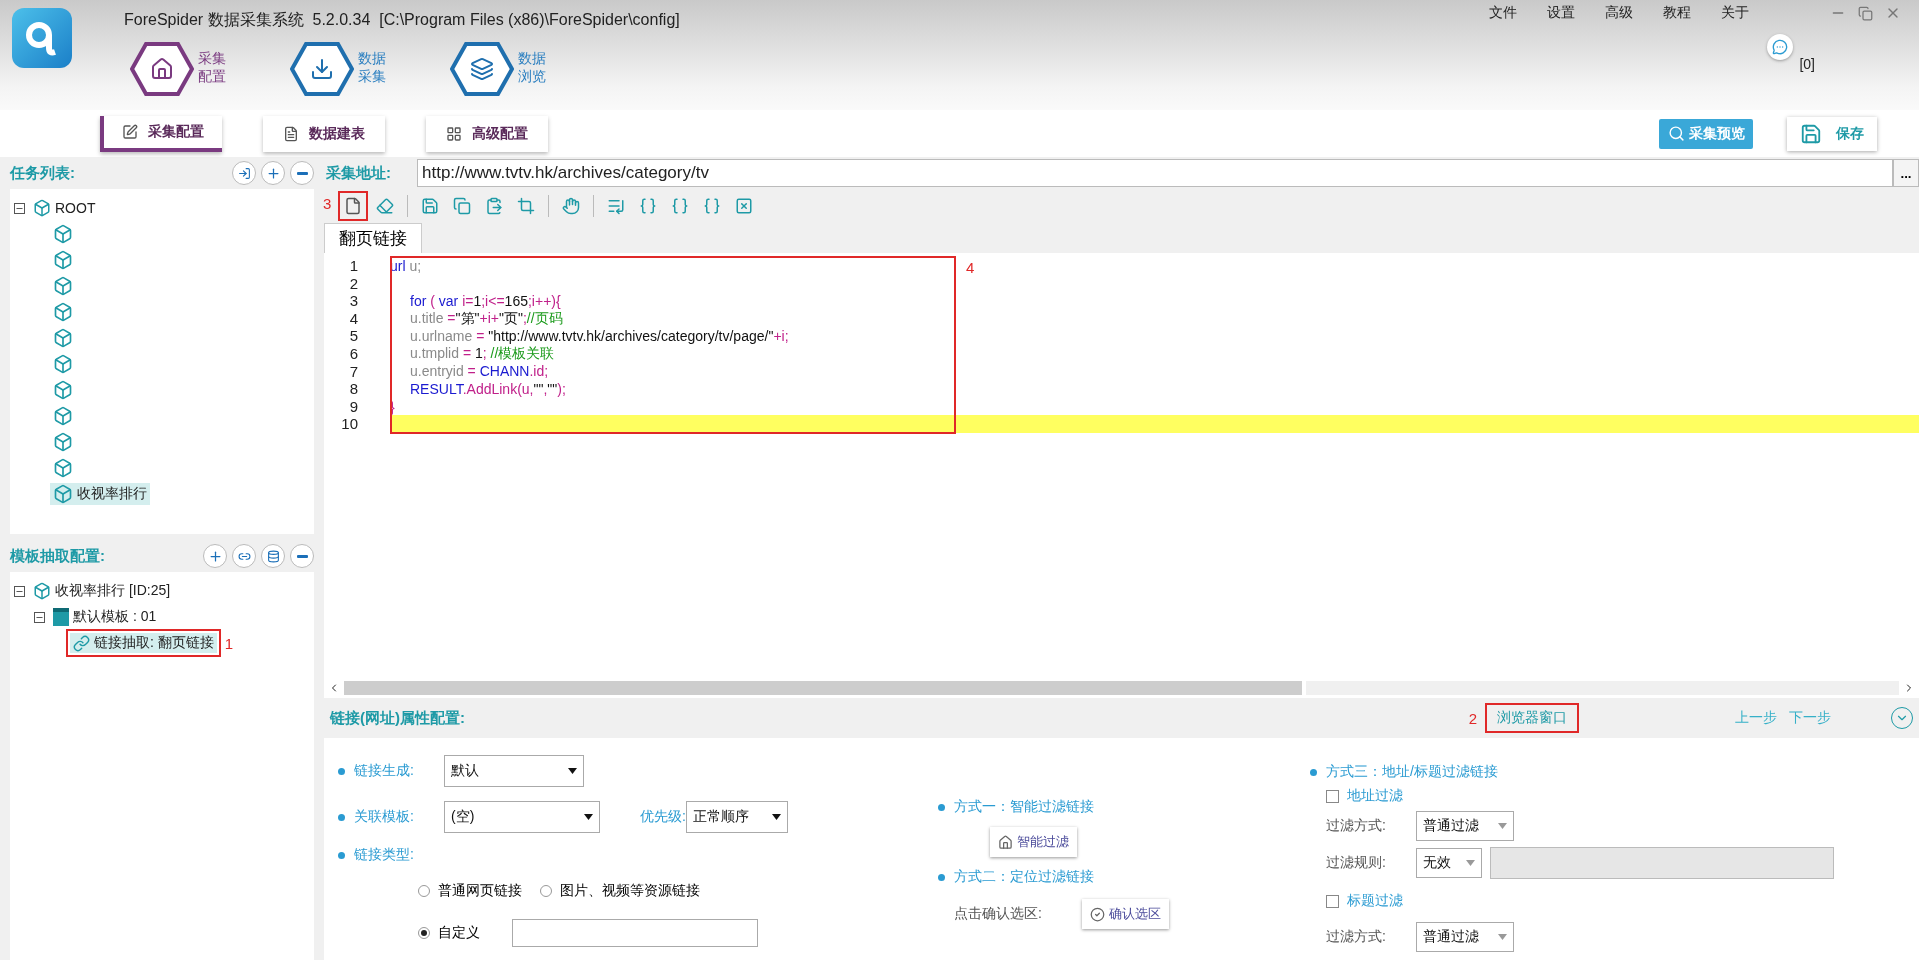 The width and height of the screenshot is (1919, 960). What do you see at coordinates (1807, 64) in the screenshot?
I see `message-count: [0]` at bounding box center [1807, 64].